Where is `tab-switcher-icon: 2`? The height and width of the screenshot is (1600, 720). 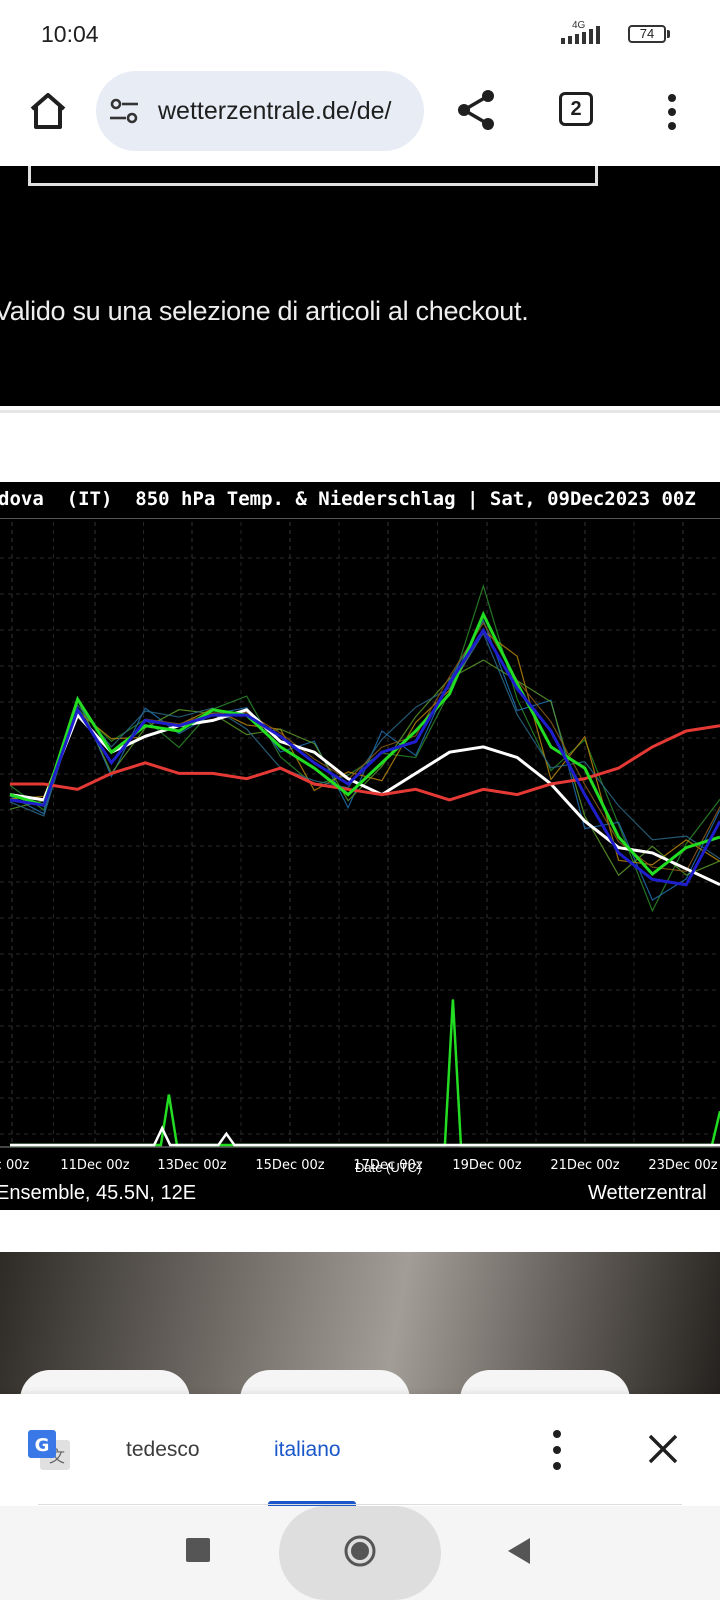
tab-switcher-icon: 2 is located at coordinates (576, 109).